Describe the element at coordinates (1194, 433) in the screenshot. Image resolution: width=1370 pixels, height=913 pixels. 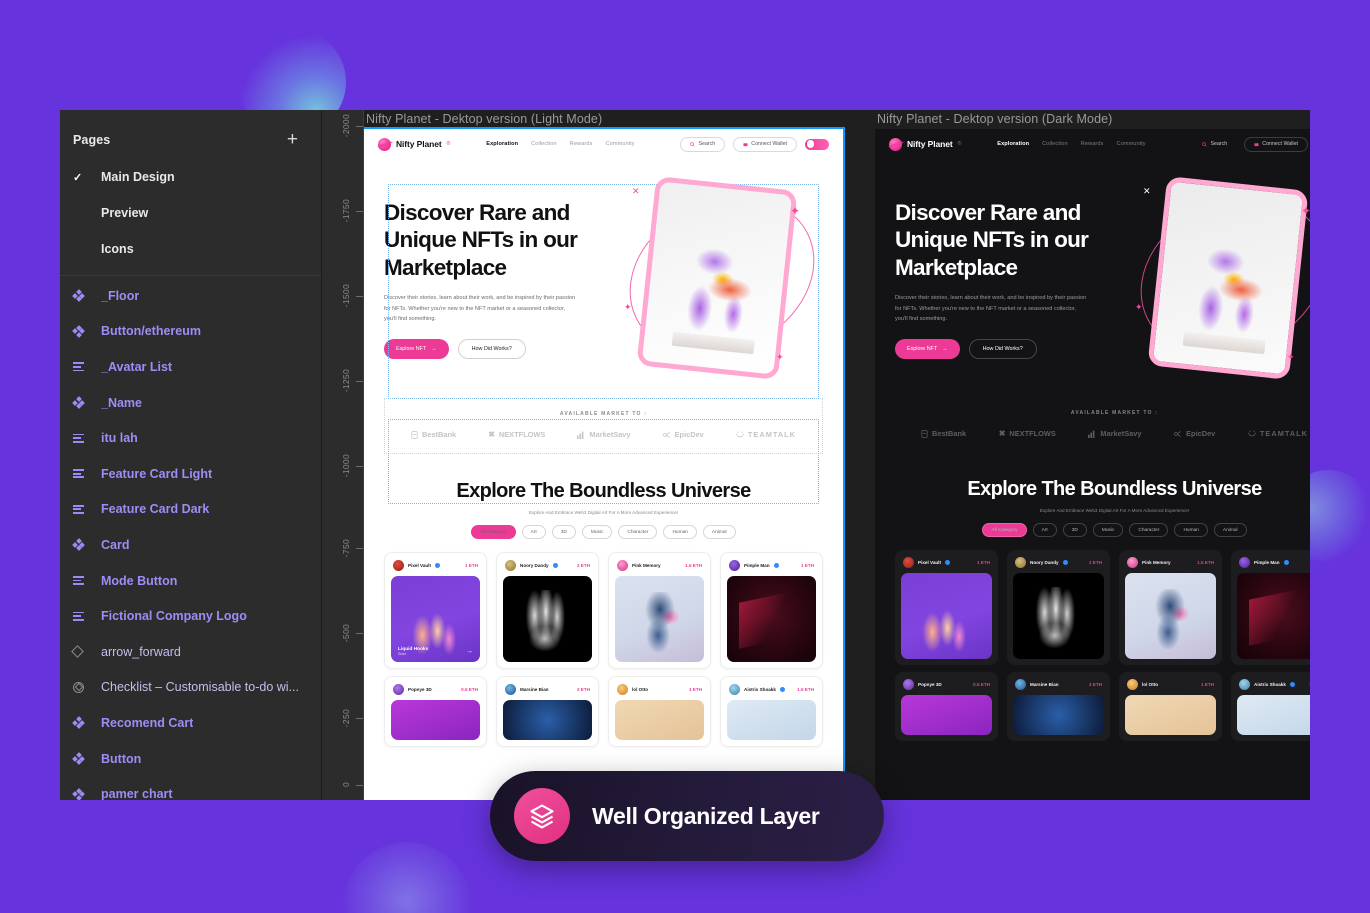
I see `market-logo-epicdev: EpicDev` at that location.